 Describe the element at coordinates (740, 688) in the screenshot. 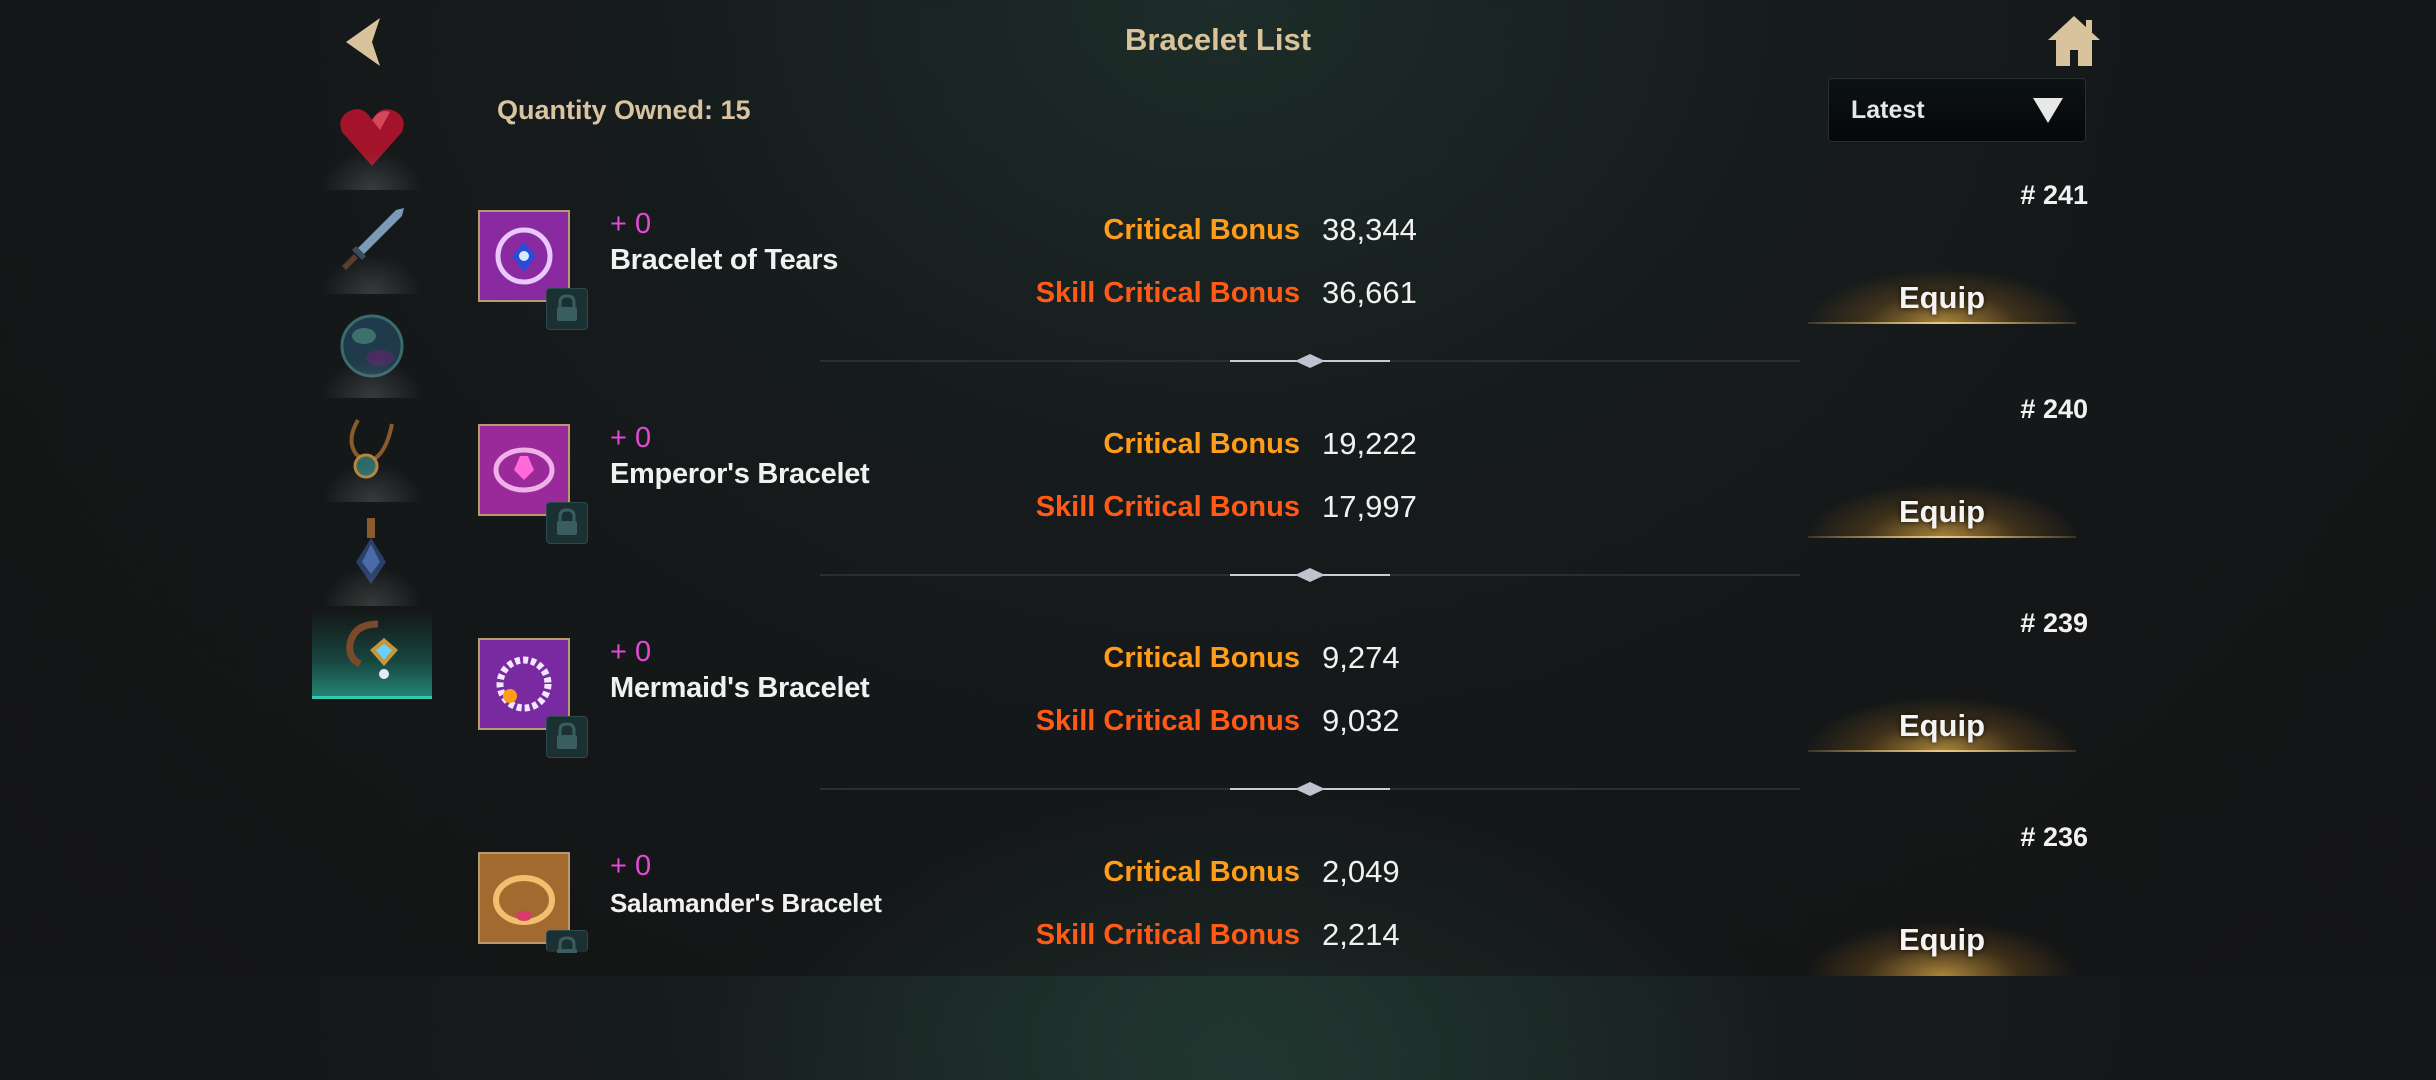

I see `item-name: Mermaid's Bracelet` at that location.